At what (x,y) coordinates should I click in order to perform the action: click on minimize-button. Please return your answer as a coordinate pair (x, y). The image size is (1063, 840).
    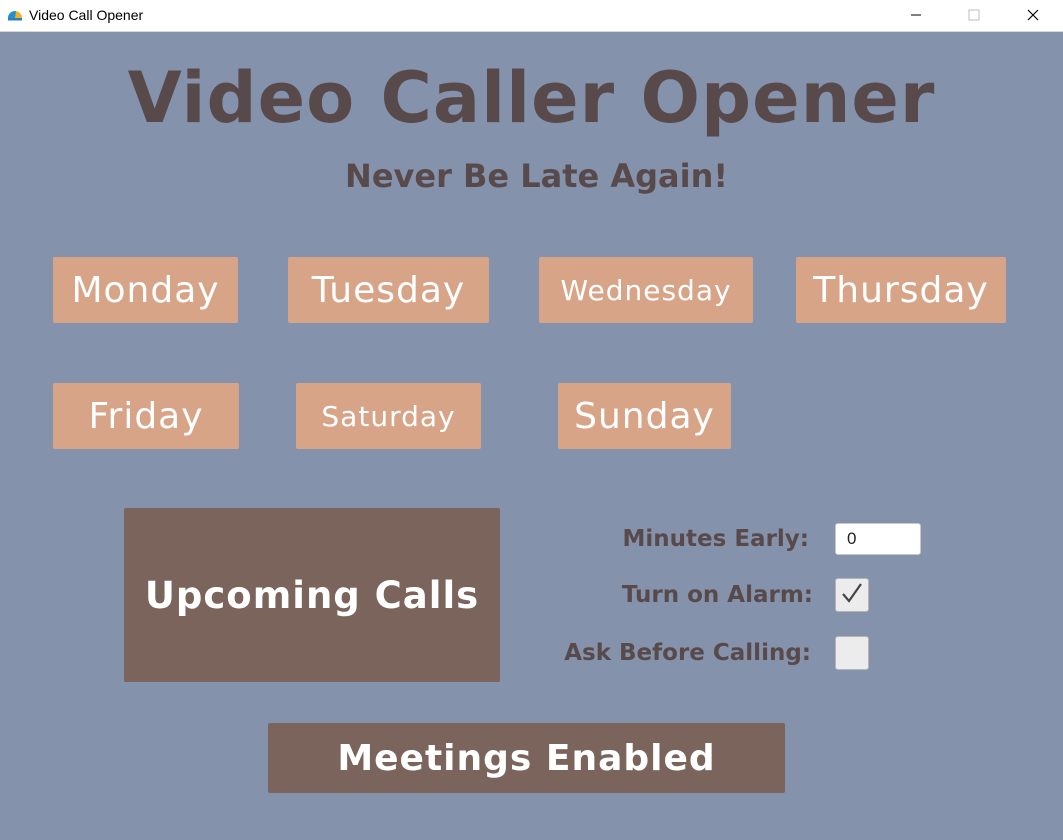
    Looking at the image, I should click on (916, 15).